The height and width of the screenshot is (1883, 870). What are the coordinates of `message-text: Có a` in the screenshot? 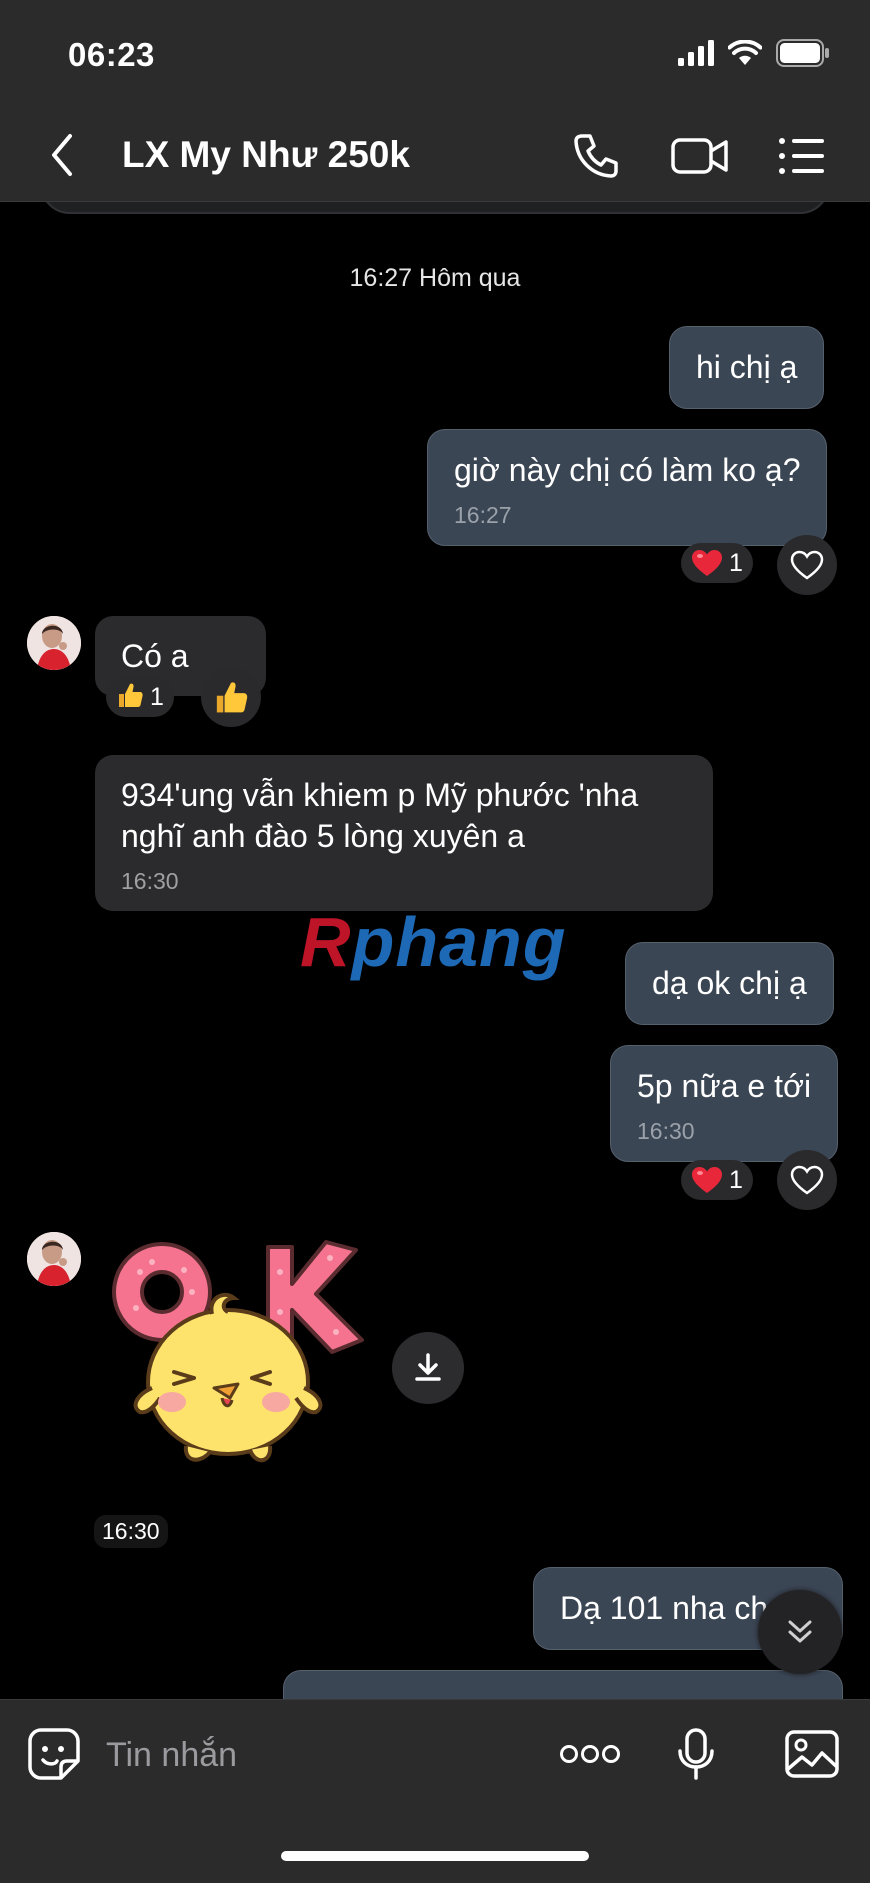 It's located at (155, 656).